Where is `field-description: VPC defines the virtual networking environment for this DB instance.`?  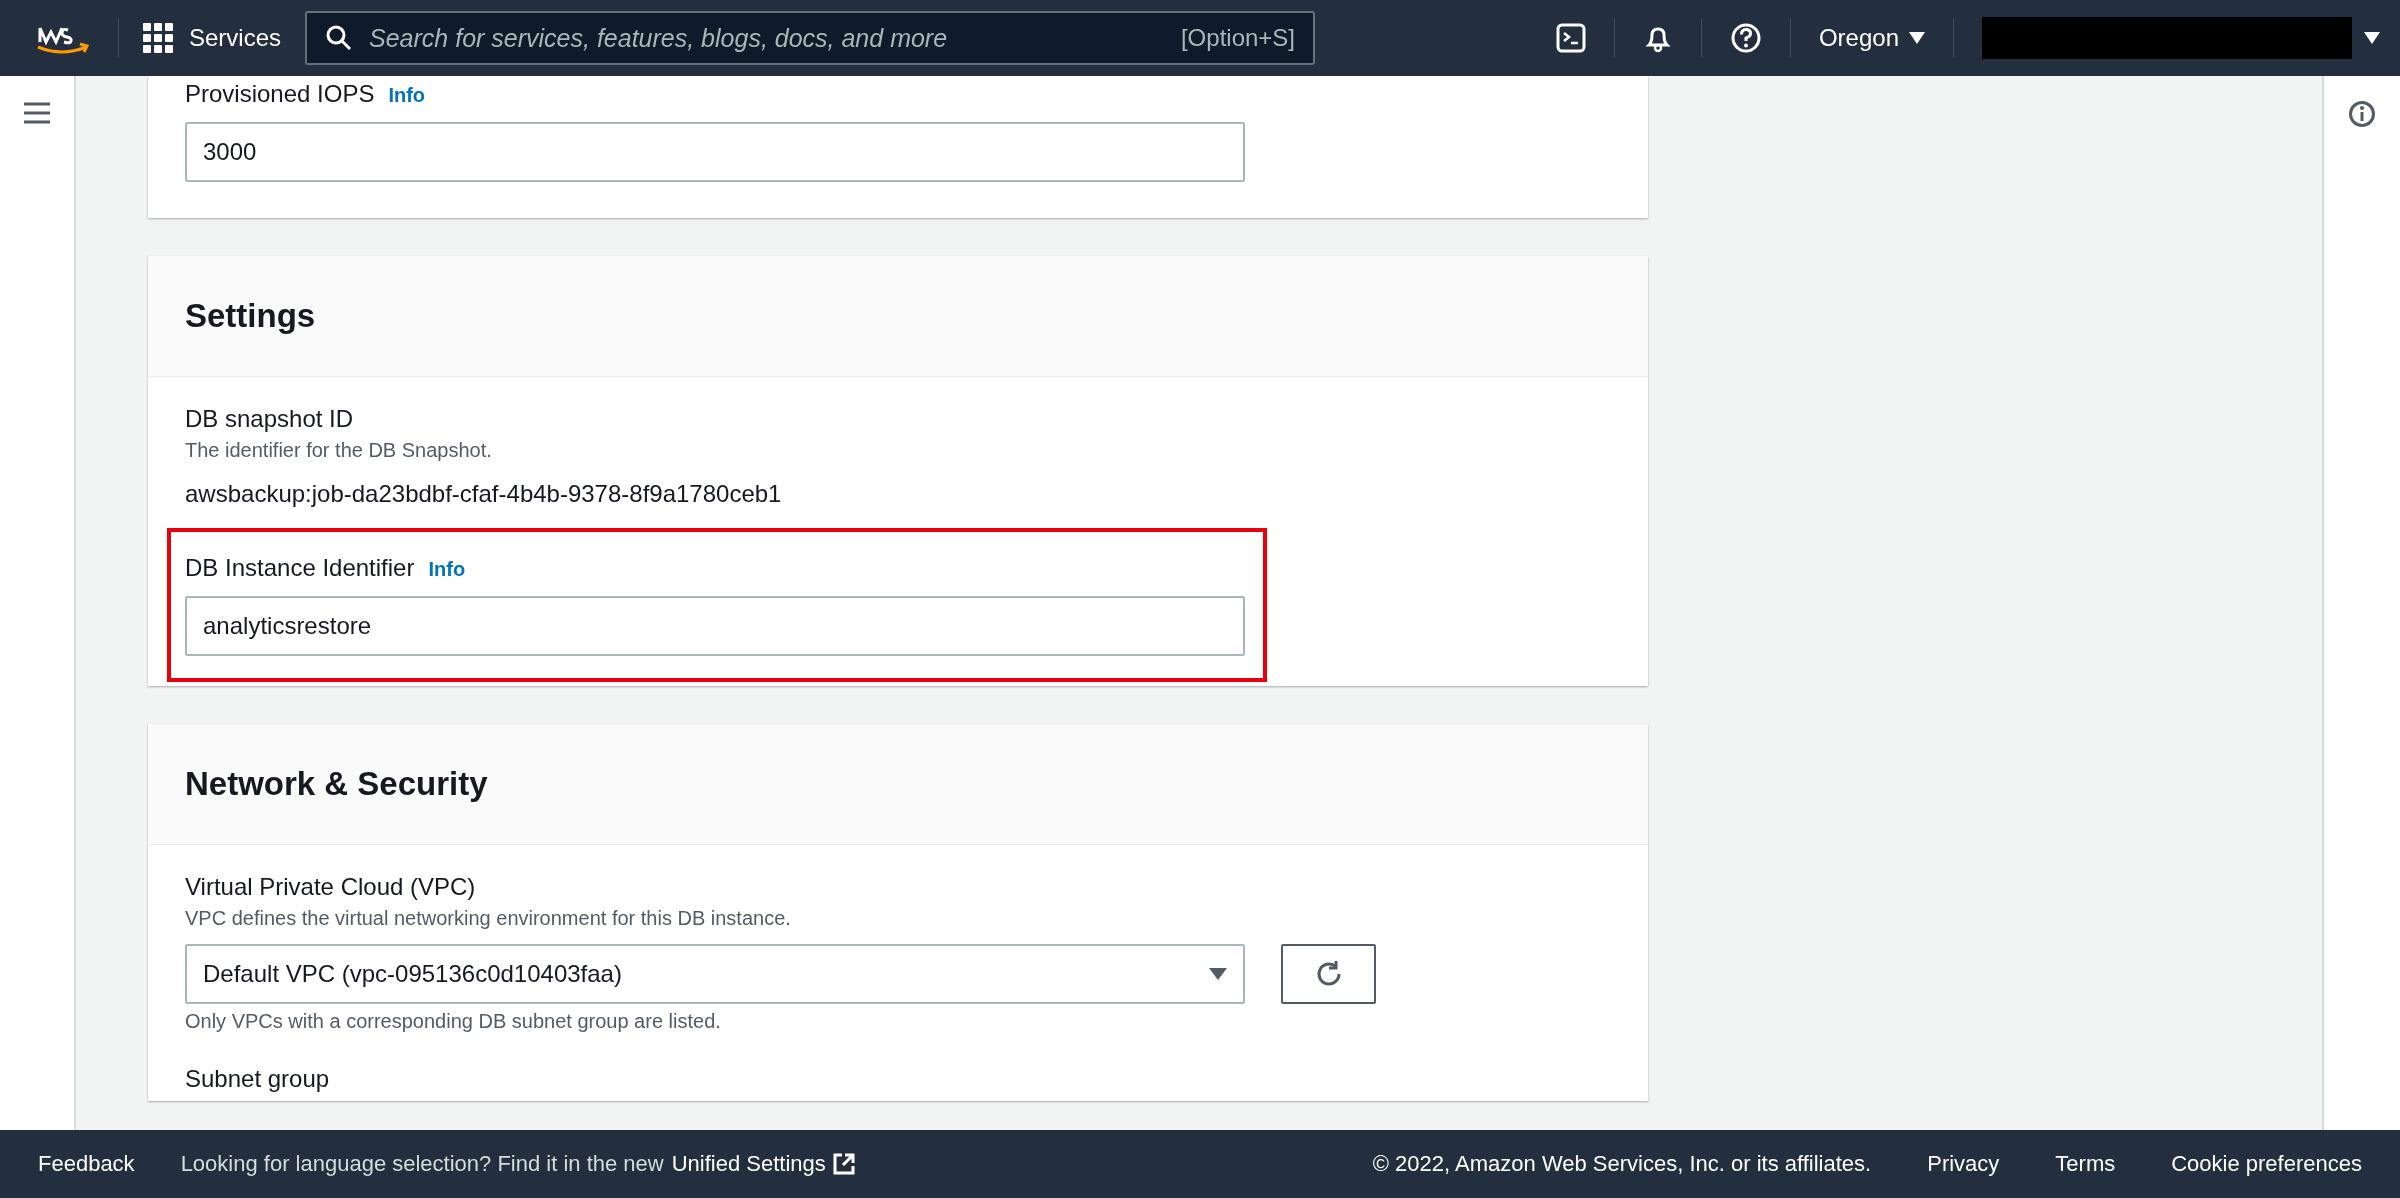 field-description: VPC defines the virtual networking environment for this DB instance. is located at coordinates (488, 918).